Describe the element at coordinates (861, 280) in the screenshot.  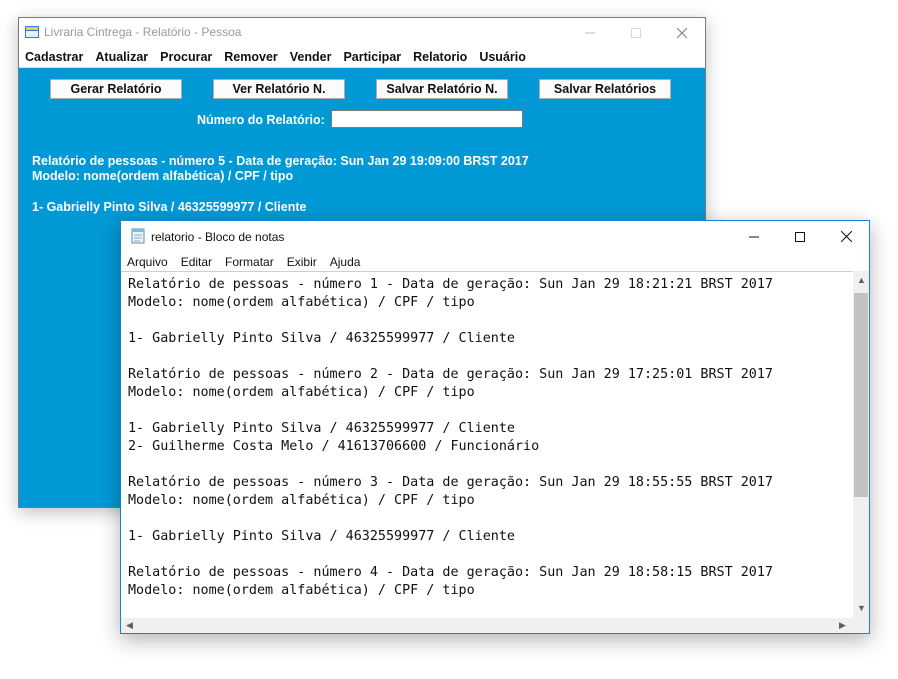
I see `scroll-up-icon: ▲` at that location.